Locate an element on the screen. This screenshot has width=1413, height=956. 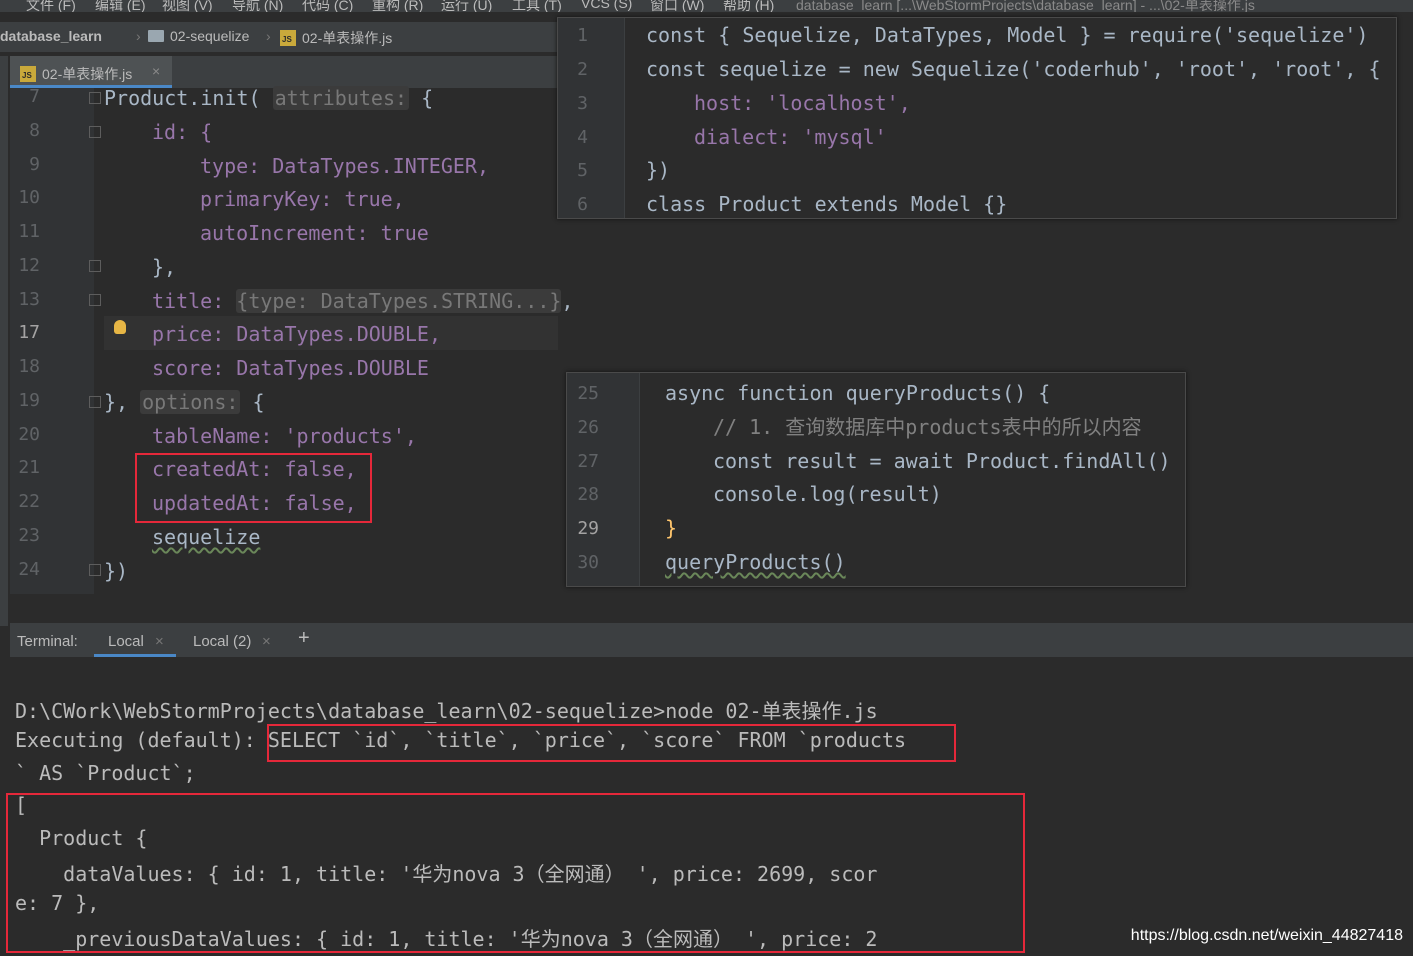
breadcrumb-file: 02-单表操作.js is located at coordinates (336, 38).